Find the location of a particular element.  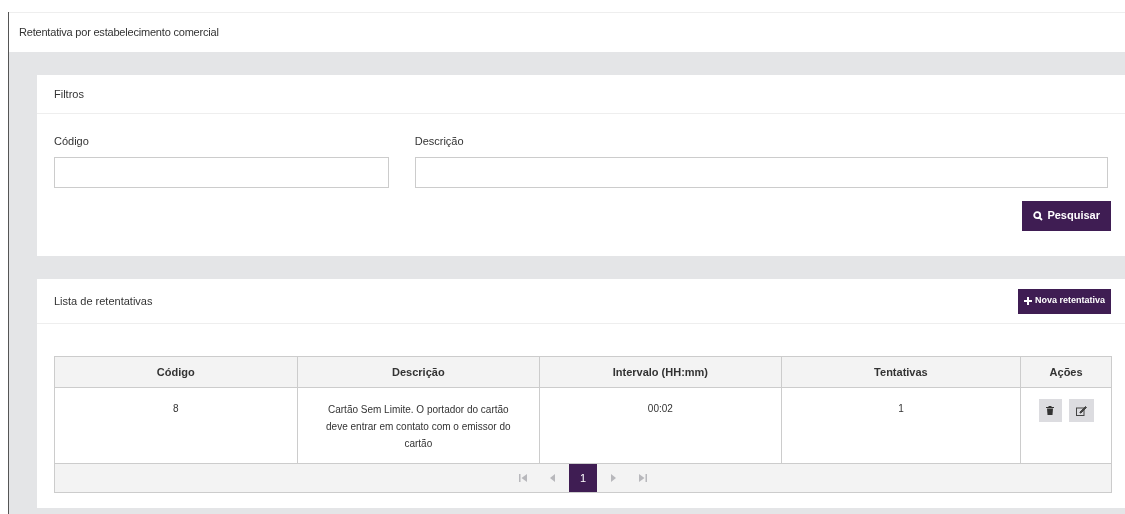

column-header: Intervalo (HH:mm) is located at coordinates (661, 372).